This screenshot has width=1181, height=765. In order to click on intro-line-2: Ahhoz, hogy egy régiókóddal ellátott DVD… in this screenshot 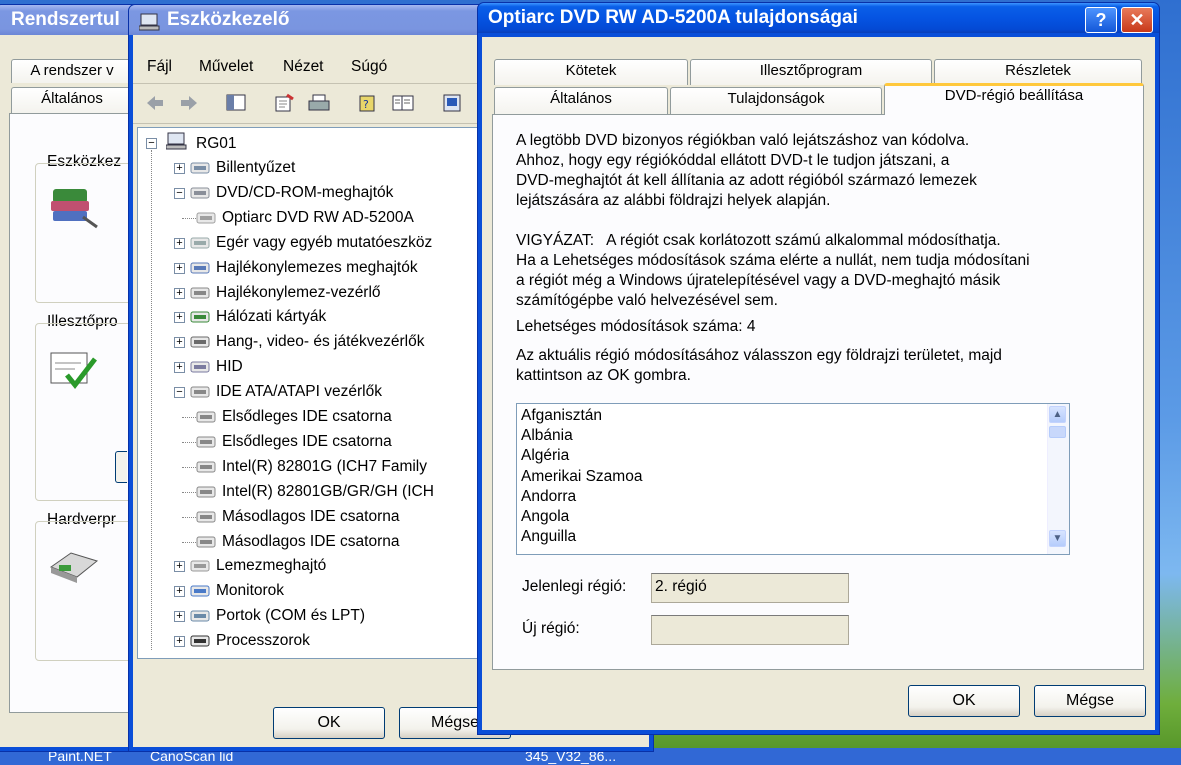, I will do `click(733, 160)`.